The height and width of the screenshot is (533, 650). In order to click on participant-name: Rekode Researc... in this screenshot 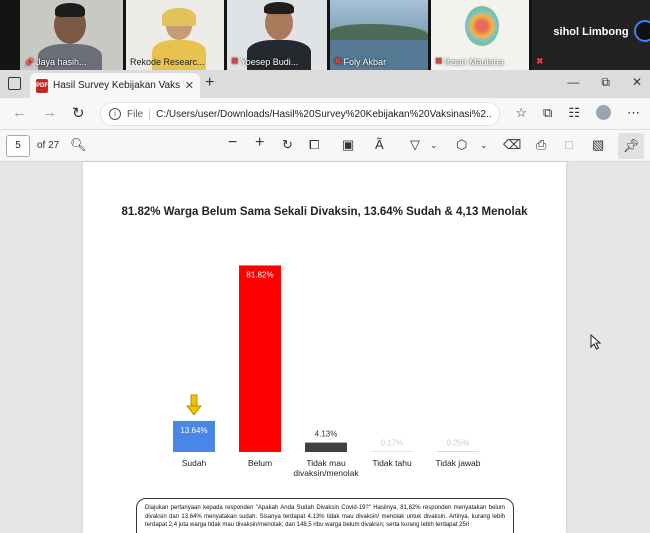, I will do `click(167, 62)`.